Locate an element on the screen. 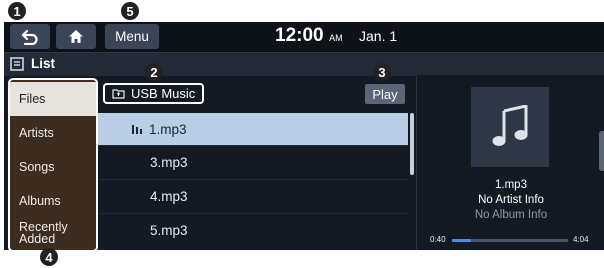 The width and height of the screenshot is (604, 268). back-arrow-icon is located at coordinates (29, 37).